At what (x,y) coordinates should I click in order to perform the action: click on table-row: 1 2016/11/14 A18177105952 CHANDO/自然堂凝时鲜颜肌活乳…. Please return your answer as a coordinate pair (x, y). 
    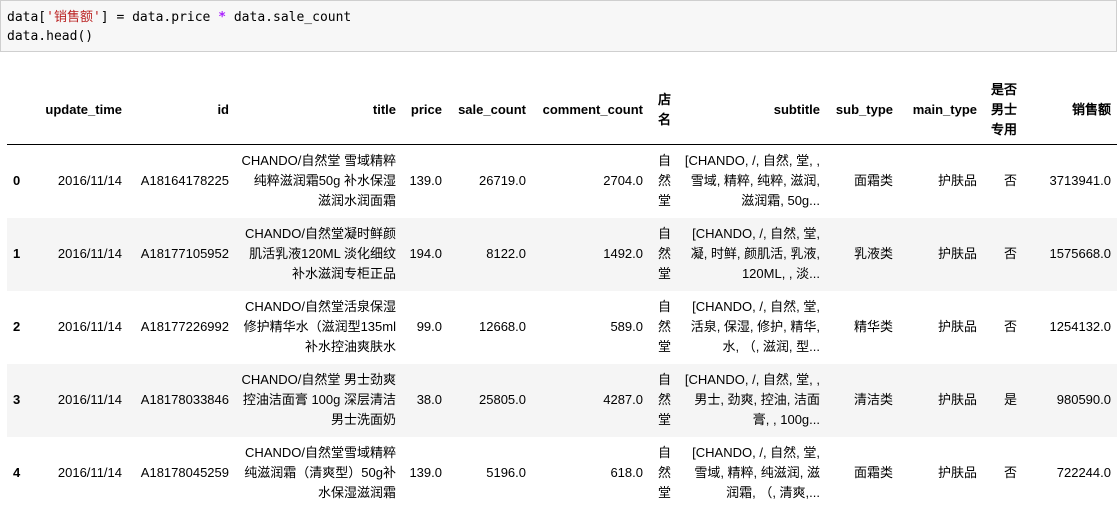
    Looking at the image, I should click on (562, 254).